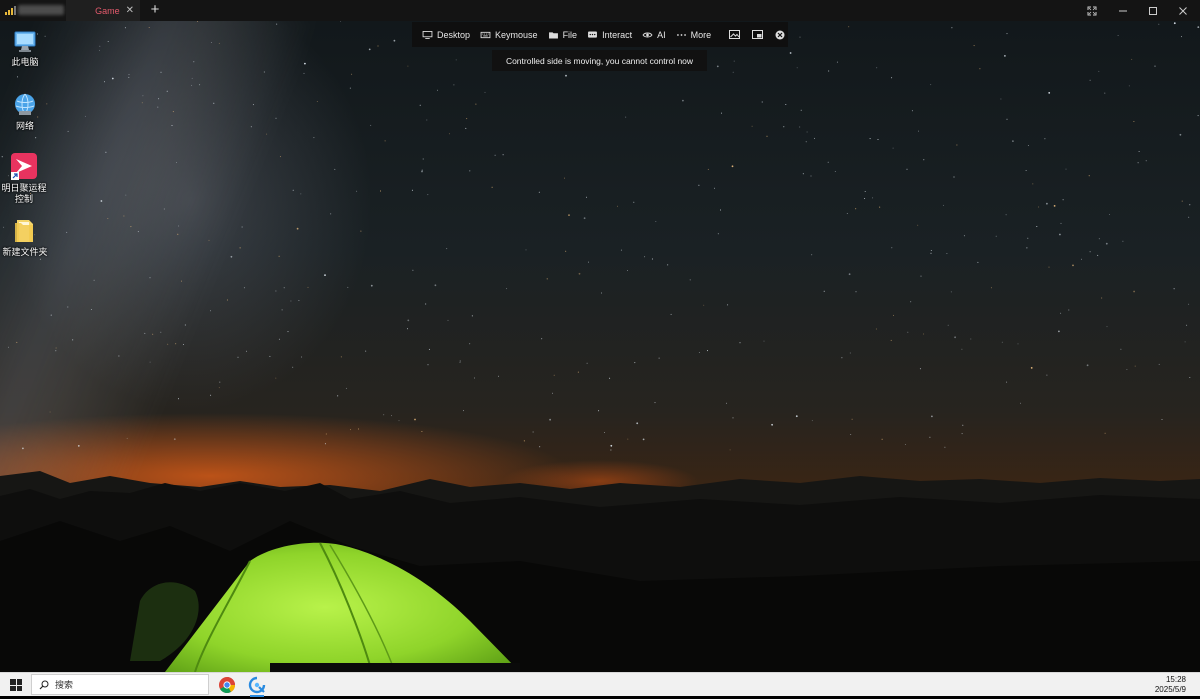 This screenshot has height=699, width=1200. I want to click on toolbar-file-button: File, so click(563, 34).